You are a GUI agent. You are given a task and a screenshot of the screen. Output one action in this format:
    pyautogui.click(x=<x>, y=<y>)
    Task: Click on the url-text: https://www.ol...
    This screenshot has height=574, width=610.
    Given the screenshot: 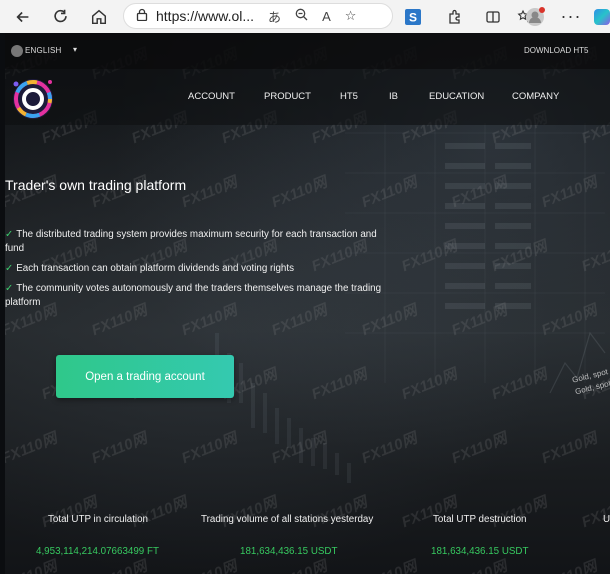 What is the action you would take?
    pyautogui.click(x=205, y=16)
    